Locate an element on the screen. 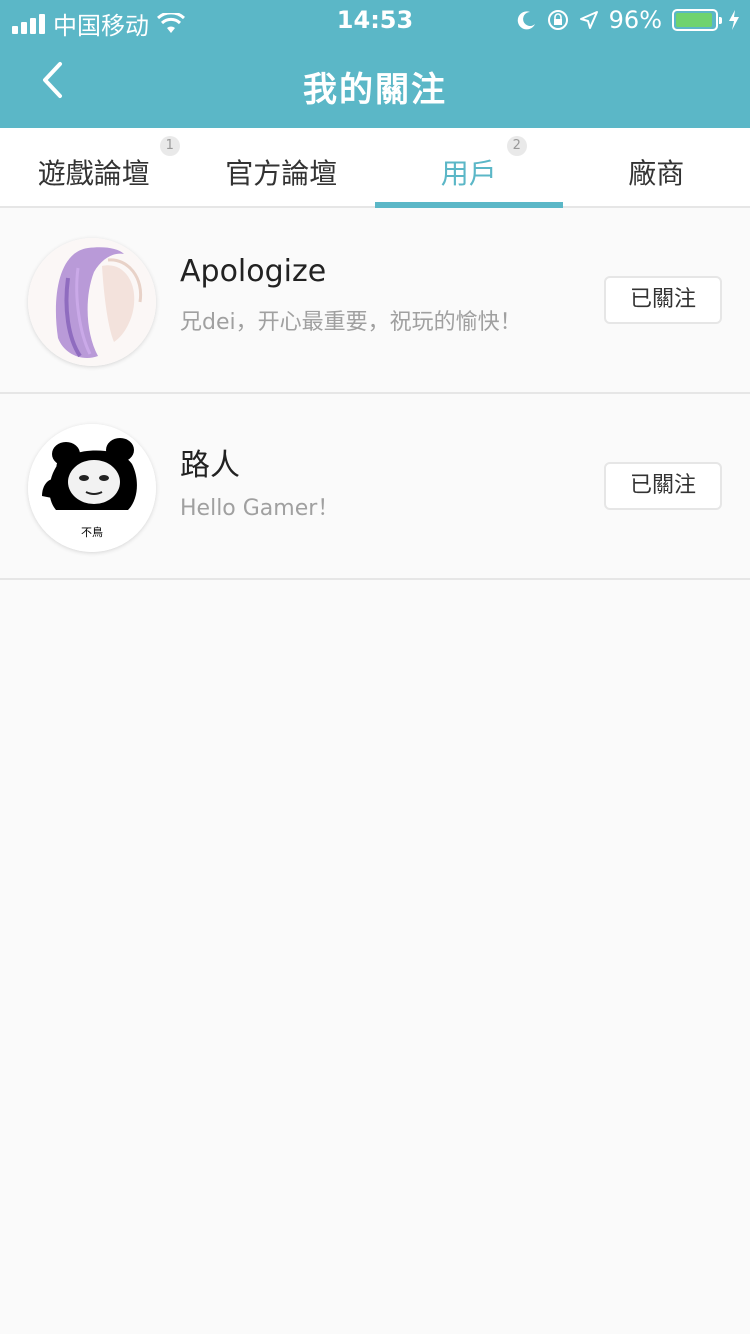 The image size is (750, 1334). page-title: 我的關注 is located at coordinates (375, 90).